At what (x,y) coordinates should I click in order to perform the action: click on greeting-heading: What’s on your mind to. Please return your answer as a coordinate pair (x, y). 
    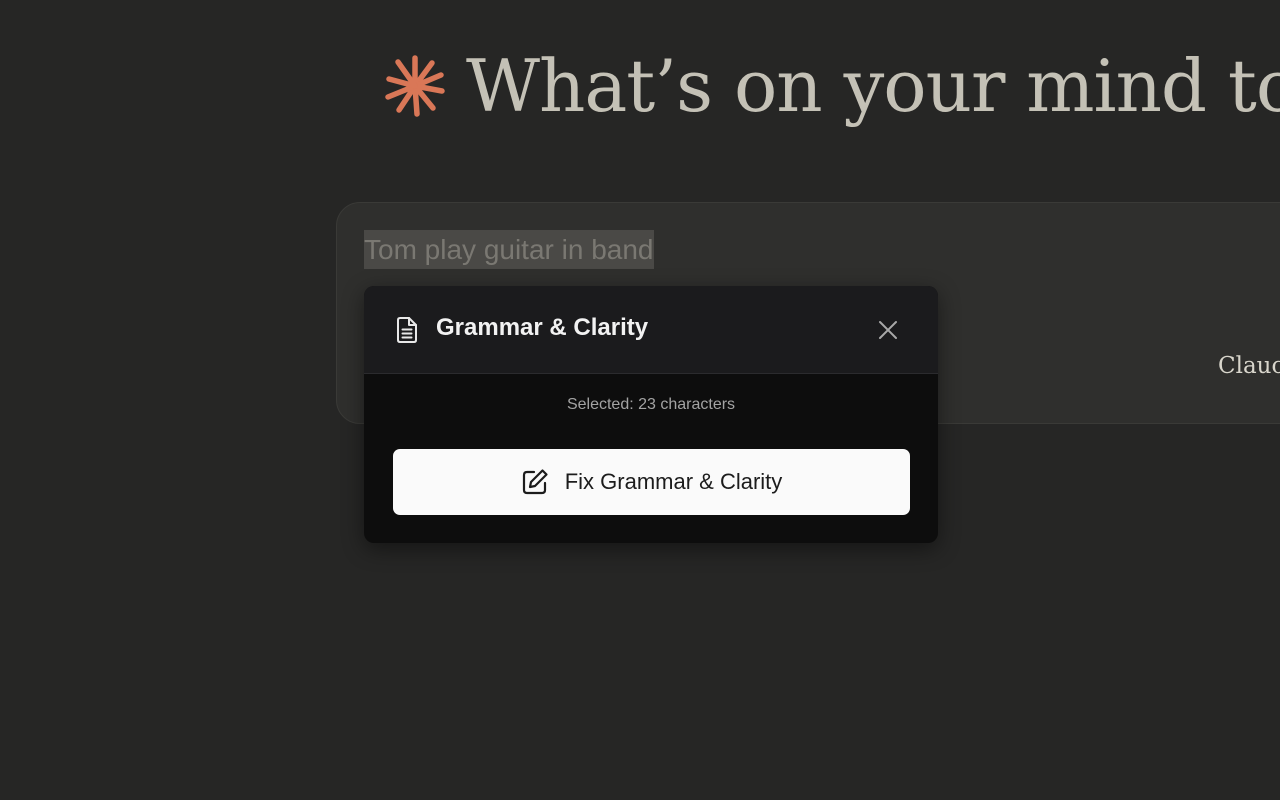
    Looking at the image, I should click on (873, 86).